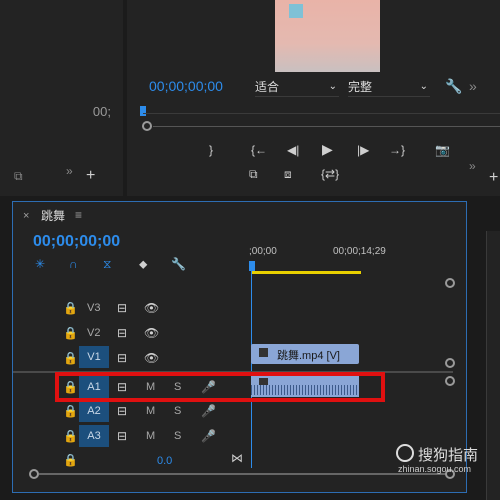 The image size is (500, 500). What do you see at coordinates (263, 352) in the screenshot?
I see `fx-icon` at bounding box center [263, 352].